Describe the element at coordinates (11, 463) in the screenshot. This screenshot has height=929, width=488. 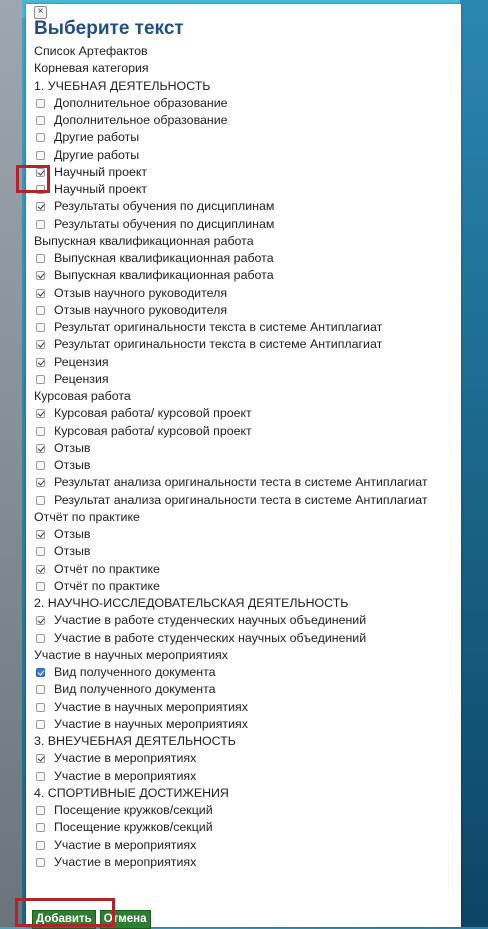
I see `background-left-panel` at that location.